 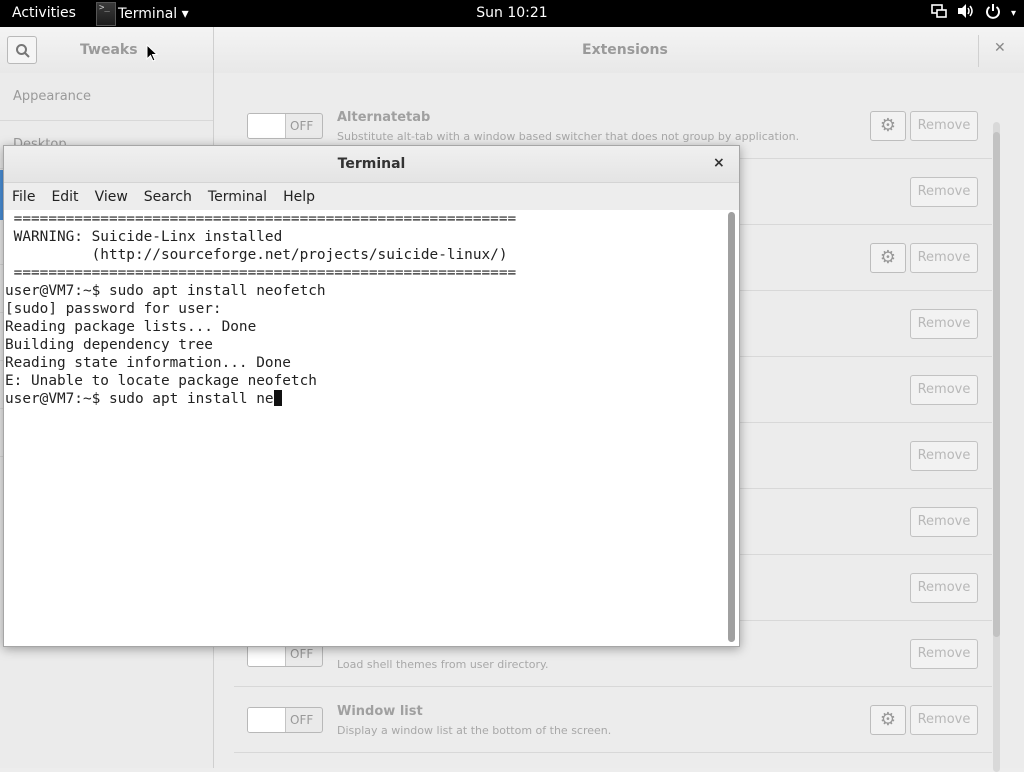 I want to click on text-cursor, so click(x=277, y=398).